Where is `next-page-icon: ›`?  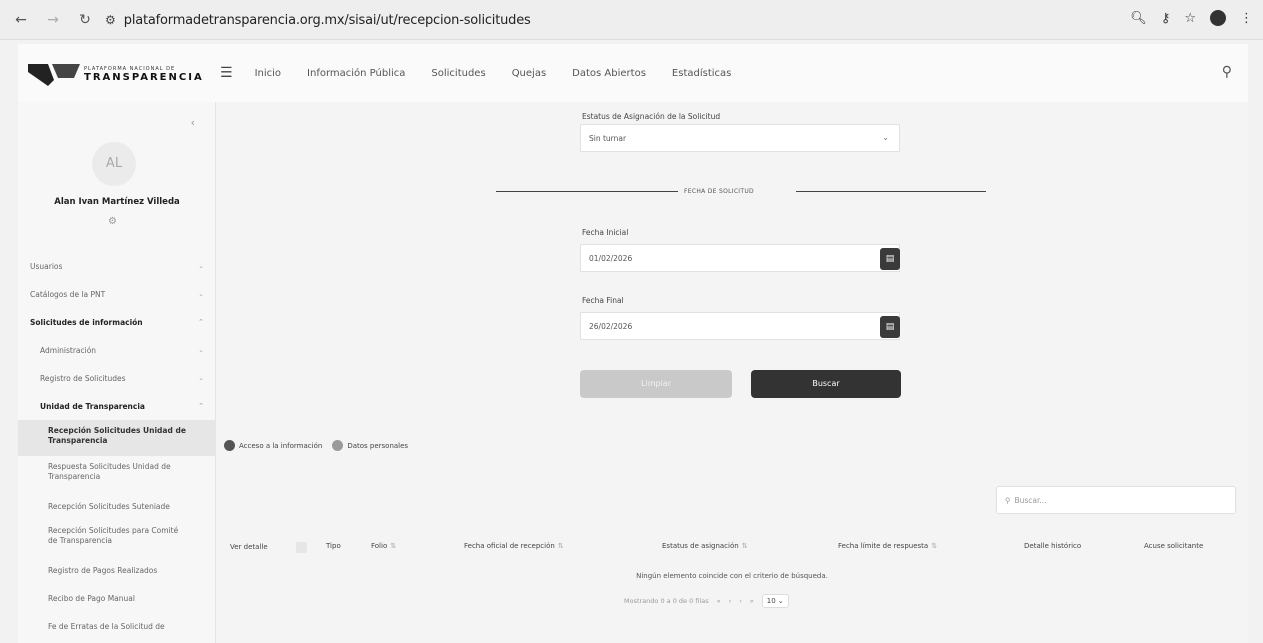
next-page-icon: › is located at coordinates (740, 601).